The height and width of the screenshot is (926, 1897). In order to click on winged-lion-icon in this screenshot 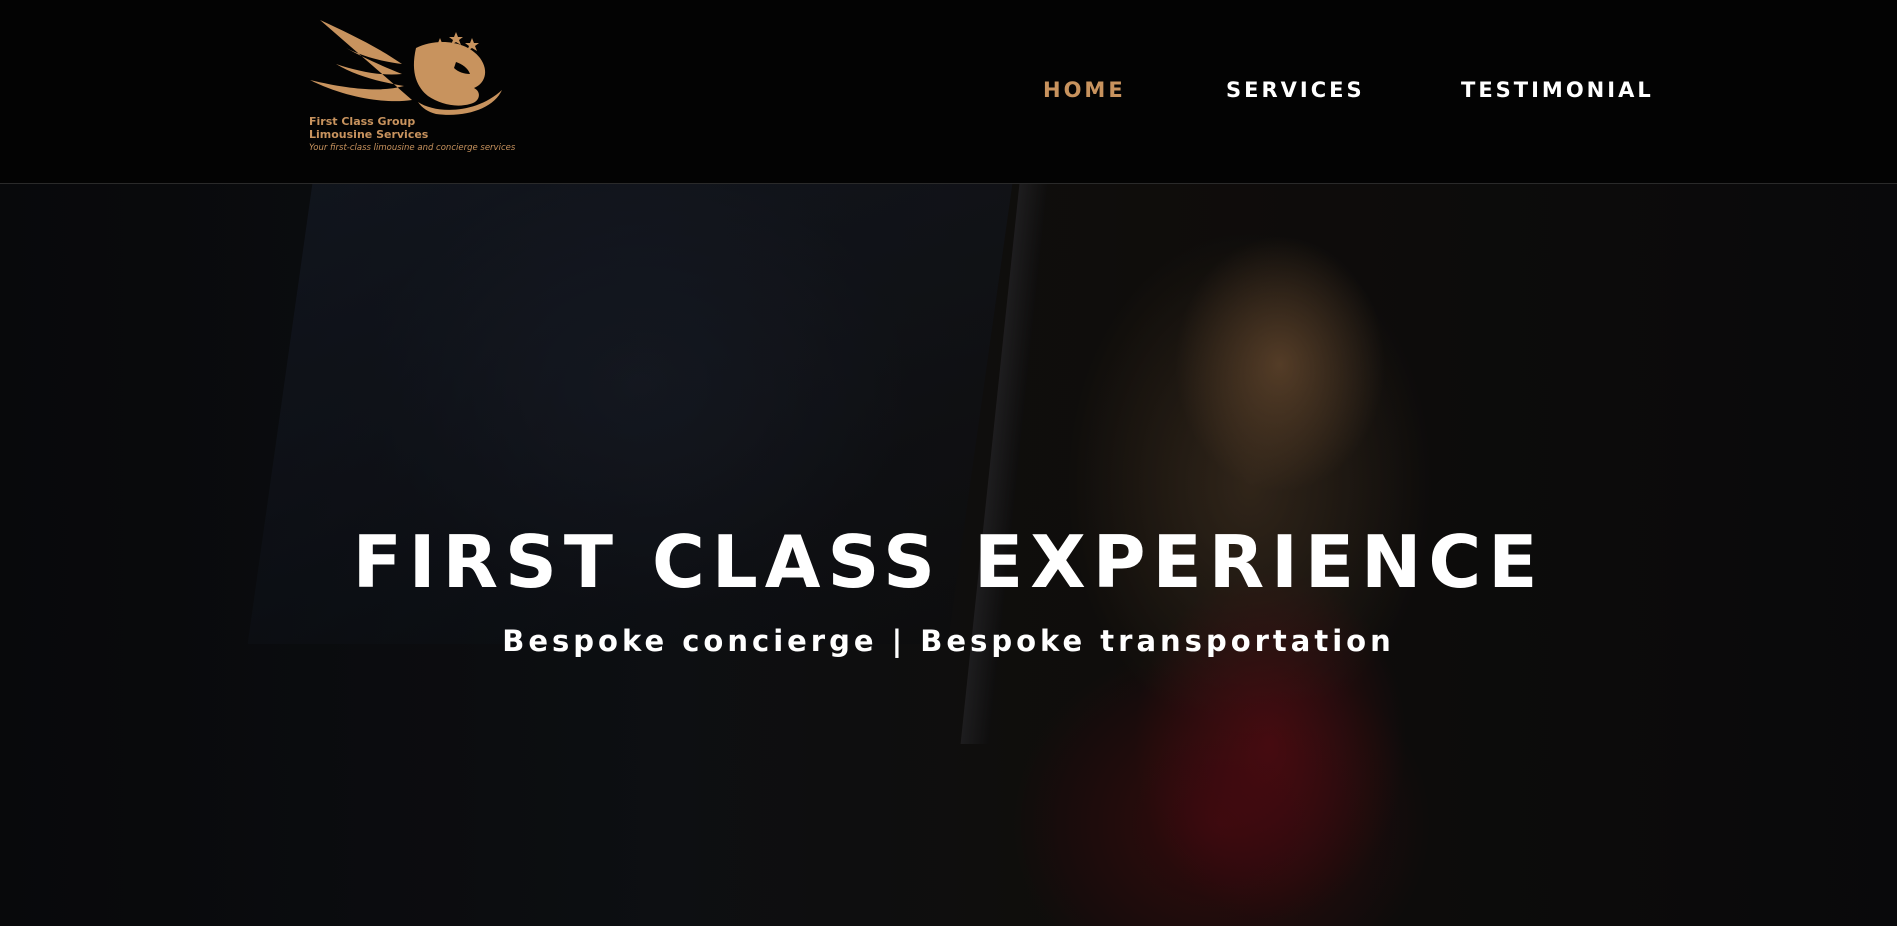, I will do `click(406, 67)`.